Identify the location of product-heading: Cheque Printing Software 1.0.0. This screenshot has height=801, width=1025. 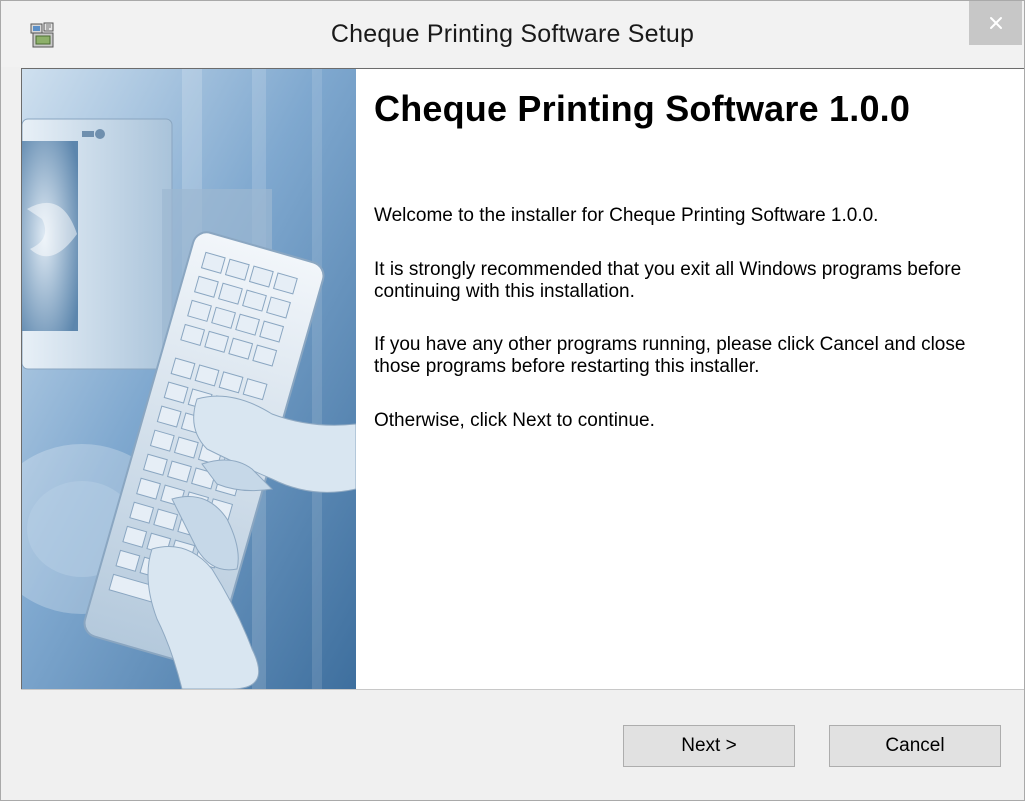
(642, 108).